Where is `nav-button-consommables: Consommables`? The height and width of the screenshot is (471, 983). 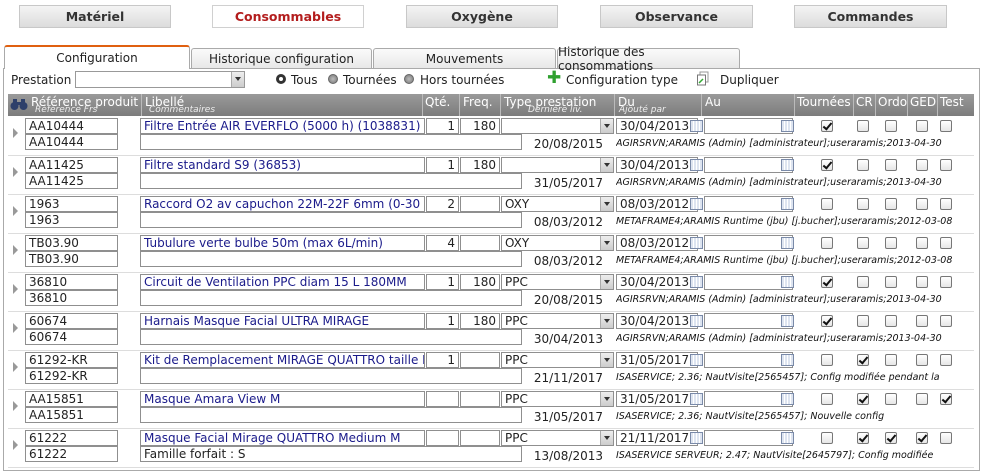
nav-button-consommables: Consommables is located at coordinates (288, 16).